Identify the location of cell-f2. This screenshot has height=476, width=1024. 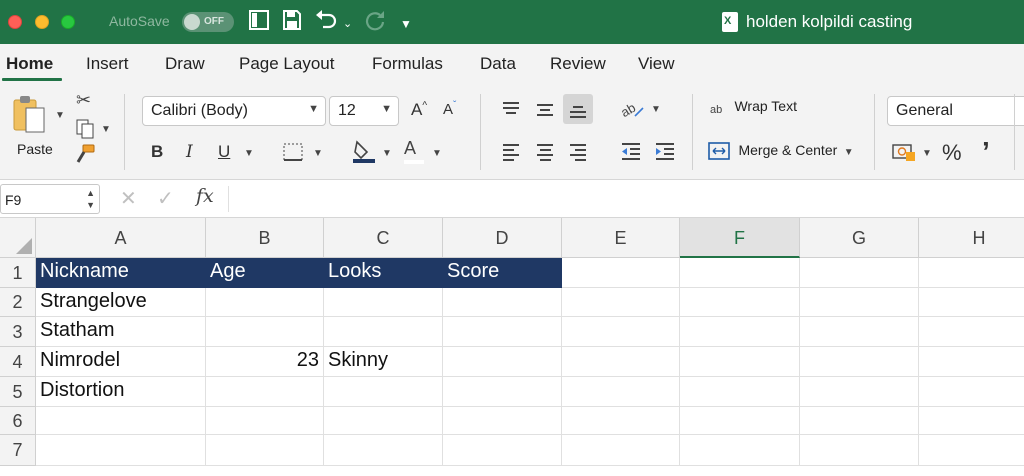
(740, 302).